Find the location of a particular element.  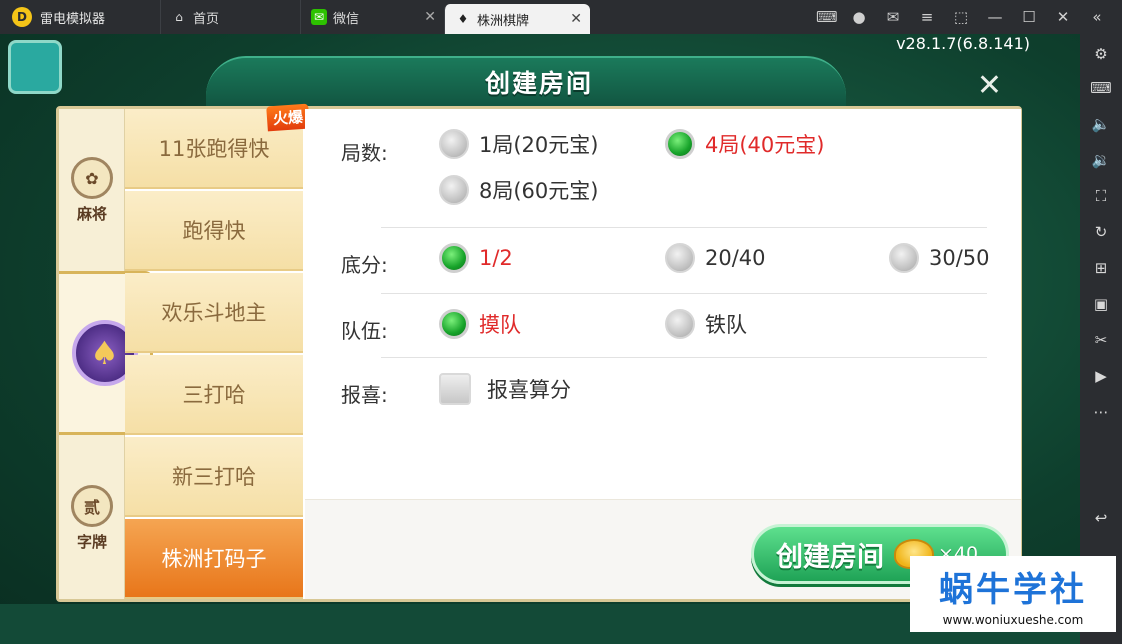

base-score-option-30-50: 30/50 is located at coordinates (939, 258).